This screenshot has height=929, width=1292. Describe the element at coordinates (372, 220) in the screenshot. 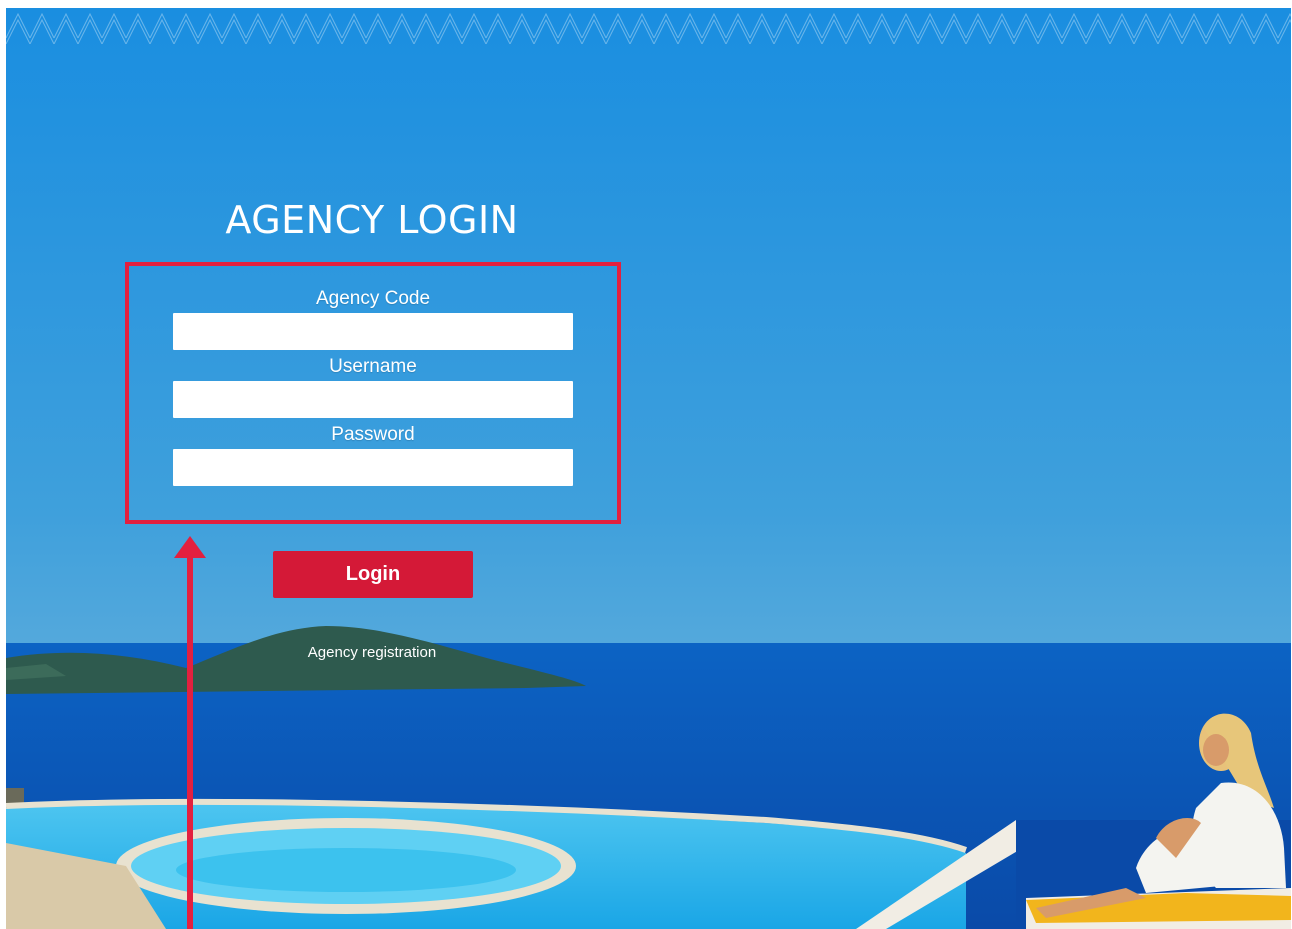

I see `page-title: AGENCY LOGIN` at that location.